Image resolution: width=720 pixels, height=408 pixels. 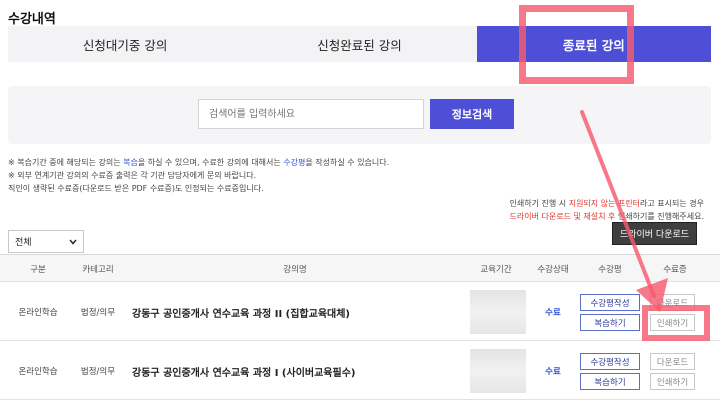 What do you see at coordinates (294, 162) in the screenshot?
I see `evaluation-link: 수강평` at bounding box center [294, 162].